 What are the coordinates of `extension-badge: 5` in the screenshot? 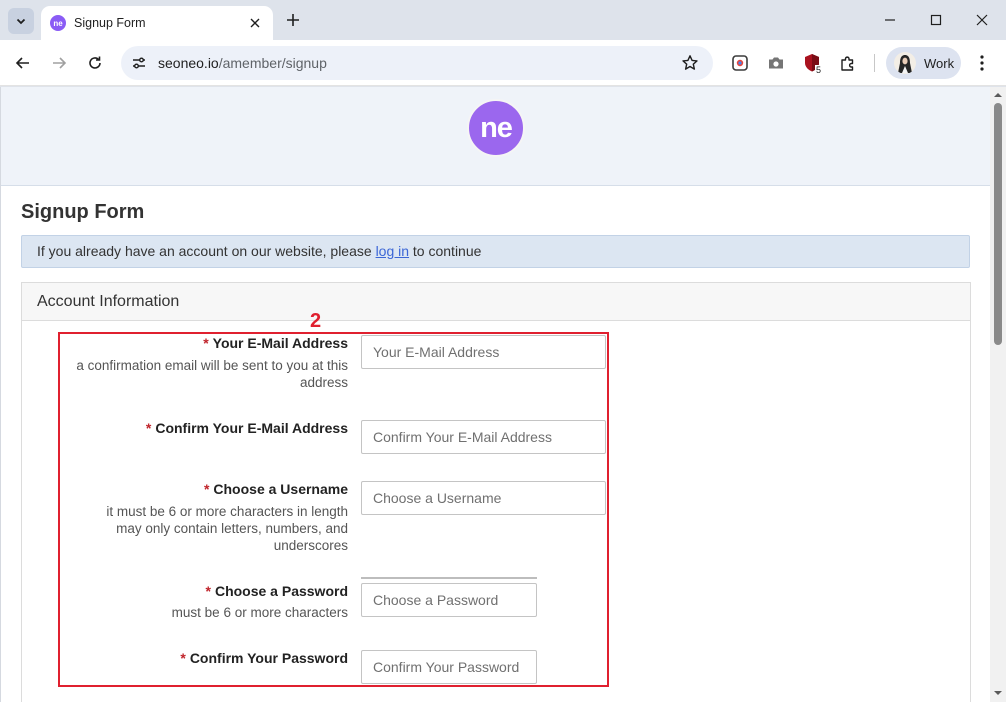 It's located at (819, 70).